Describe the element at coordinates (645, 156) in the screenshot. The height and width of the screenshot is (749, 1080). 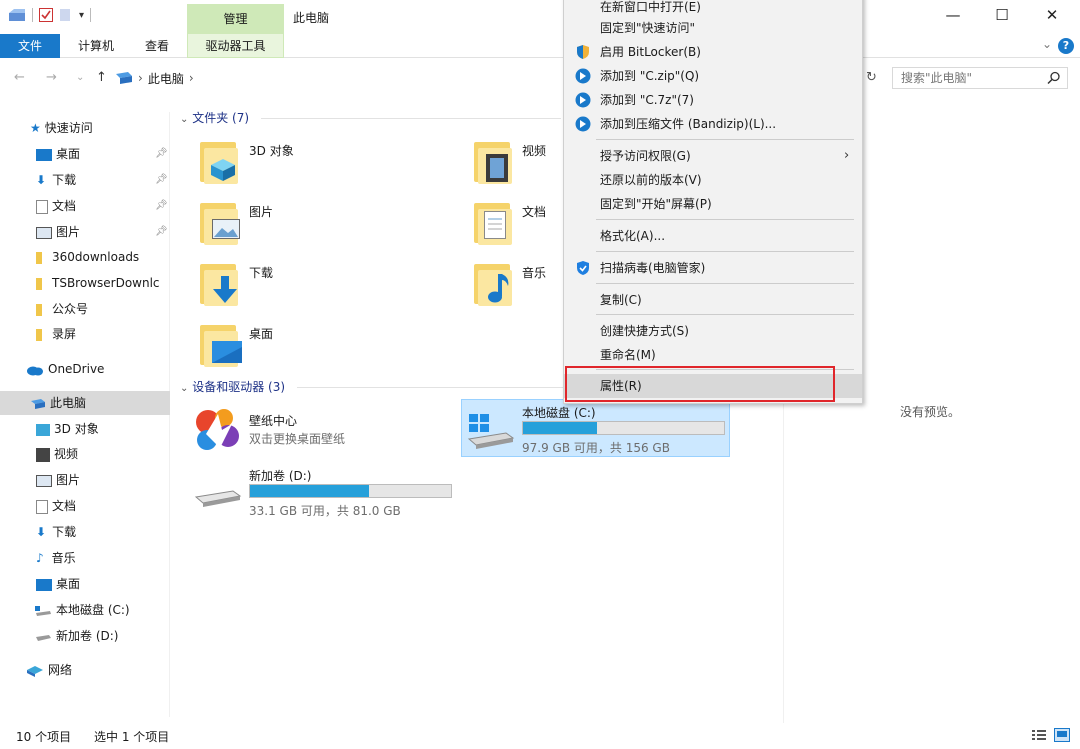
I see `menu-item-label: 授予访问权限(G)` at that location.